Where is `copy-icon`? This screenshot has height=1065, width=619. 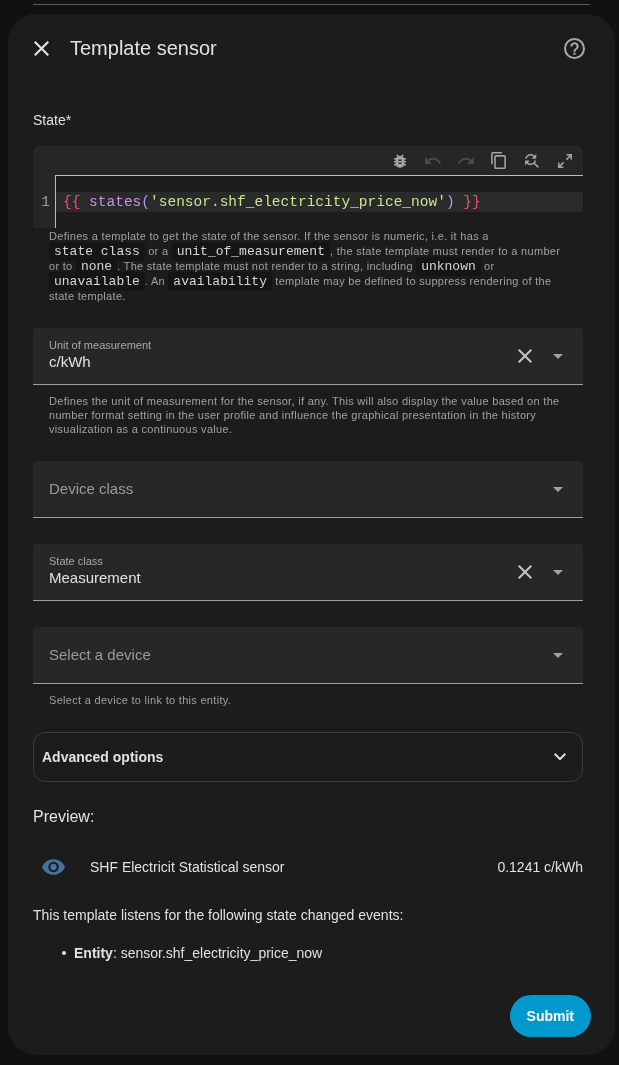
copy-icon is located at coordinates (498, 160).